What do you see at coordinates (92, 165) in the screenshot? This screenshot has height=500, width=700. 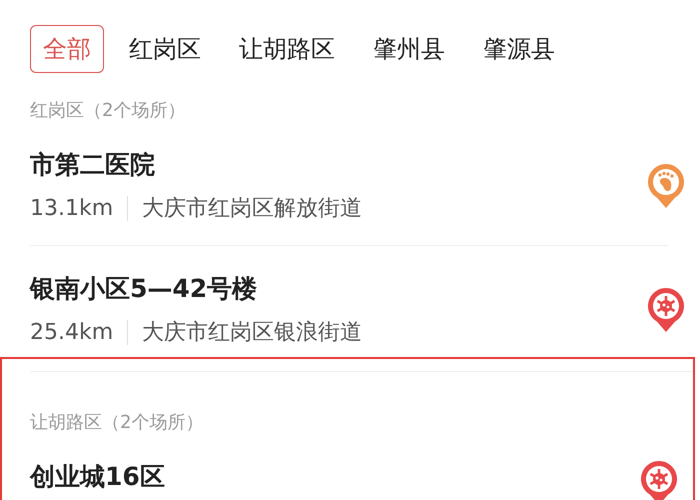 I see `place-name: 市第二医院` at bounding box center [92, 165].